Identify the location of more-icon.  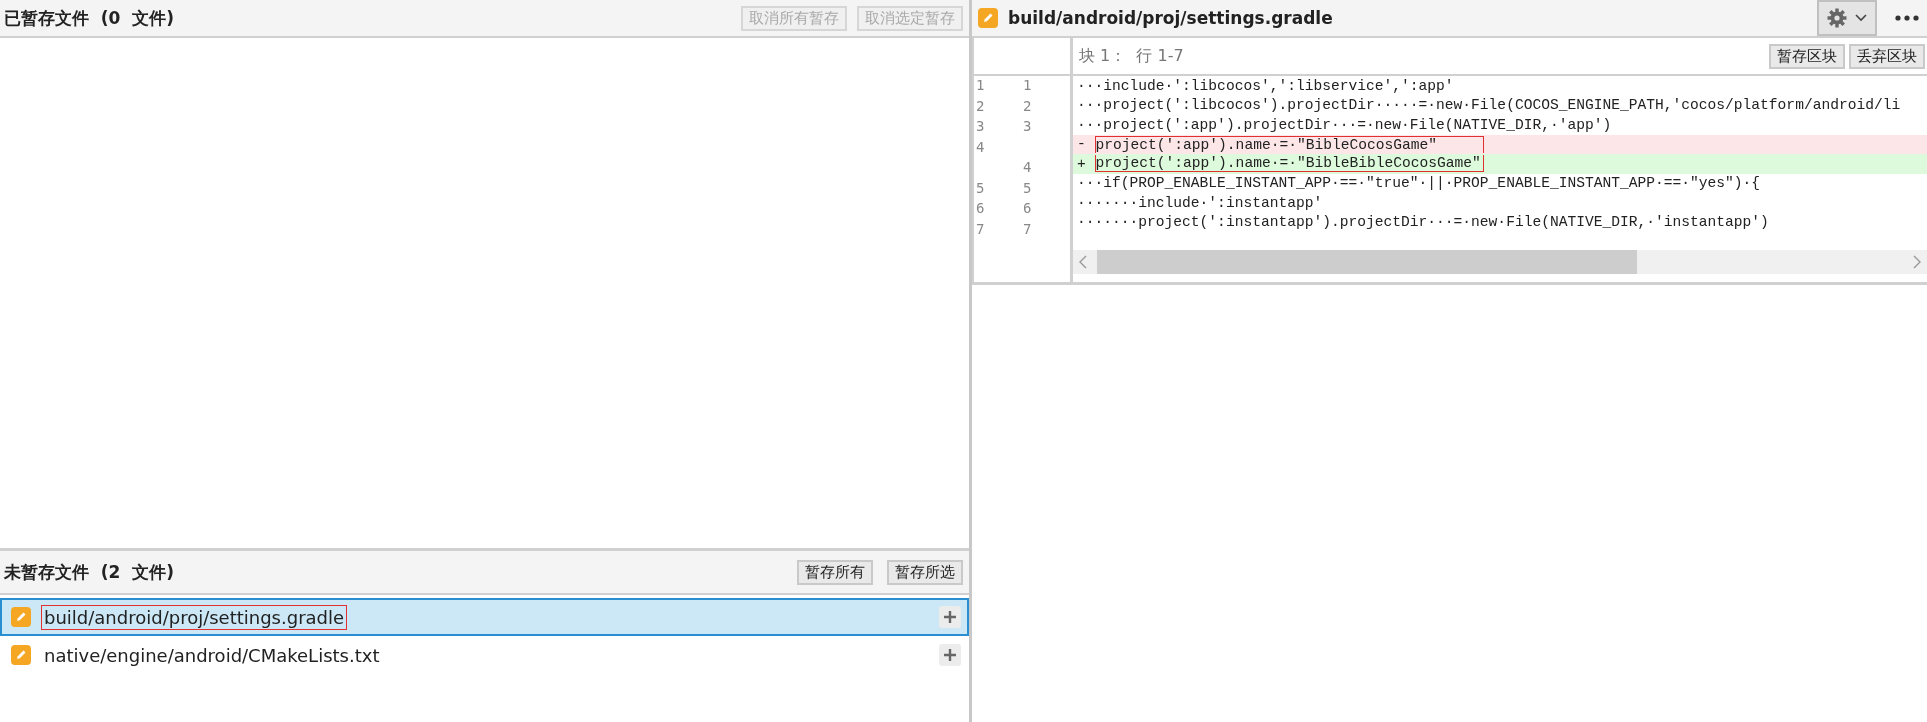
(1907, 18).